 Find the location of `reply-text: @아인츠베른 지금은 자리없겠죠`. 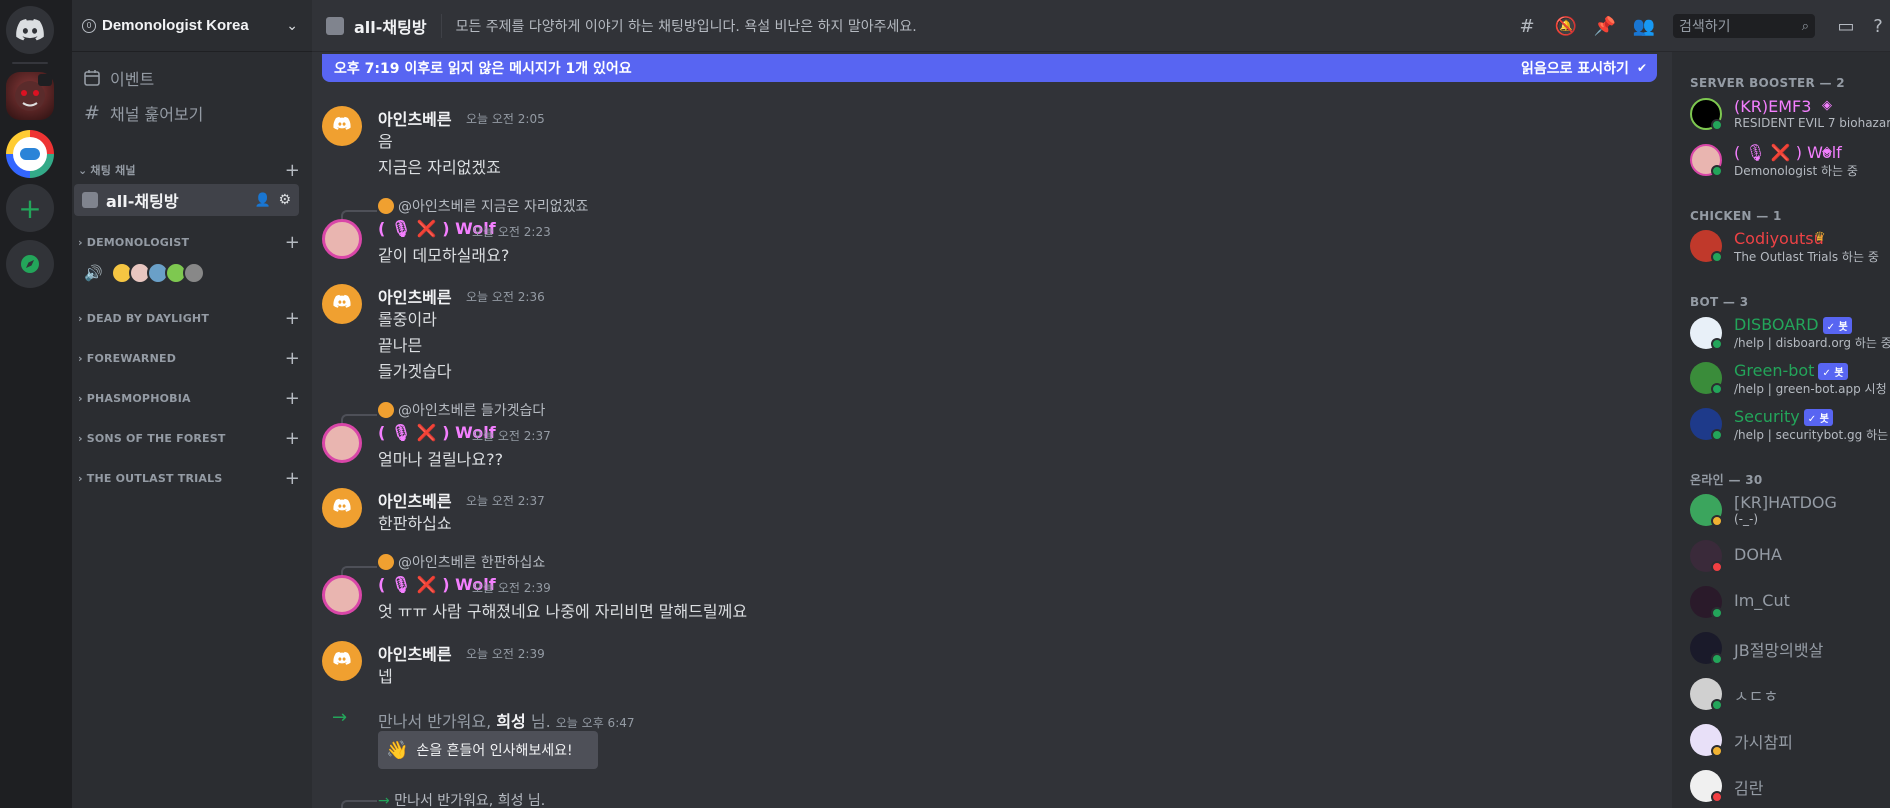

reply-text: @아인츠베른 지금은 자리없겠죠 is located at coordinates (493, 207).